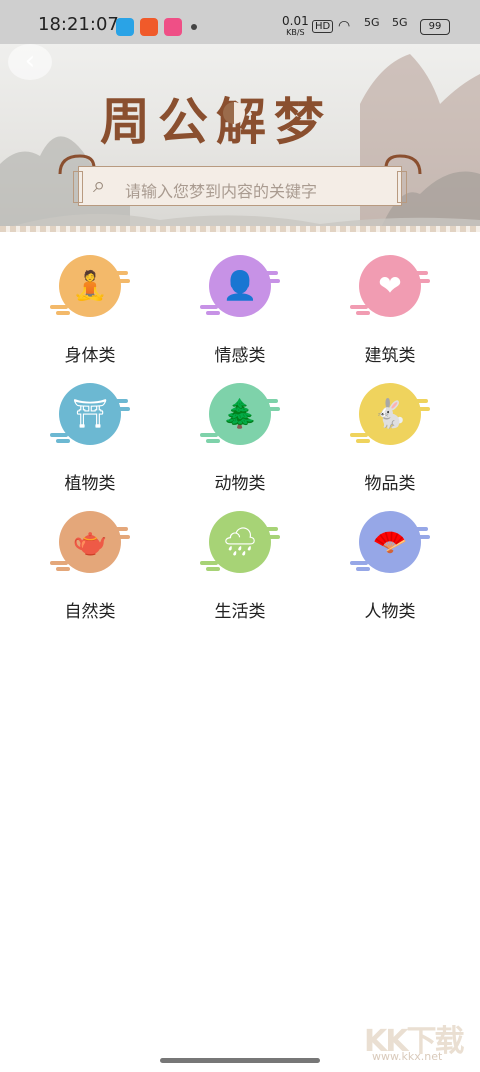 The width and height of the screenshot is (480, 1072). Describe the element at coordinates (240, 484) in the screenshot. I see `category-label: 动物类` at that location.